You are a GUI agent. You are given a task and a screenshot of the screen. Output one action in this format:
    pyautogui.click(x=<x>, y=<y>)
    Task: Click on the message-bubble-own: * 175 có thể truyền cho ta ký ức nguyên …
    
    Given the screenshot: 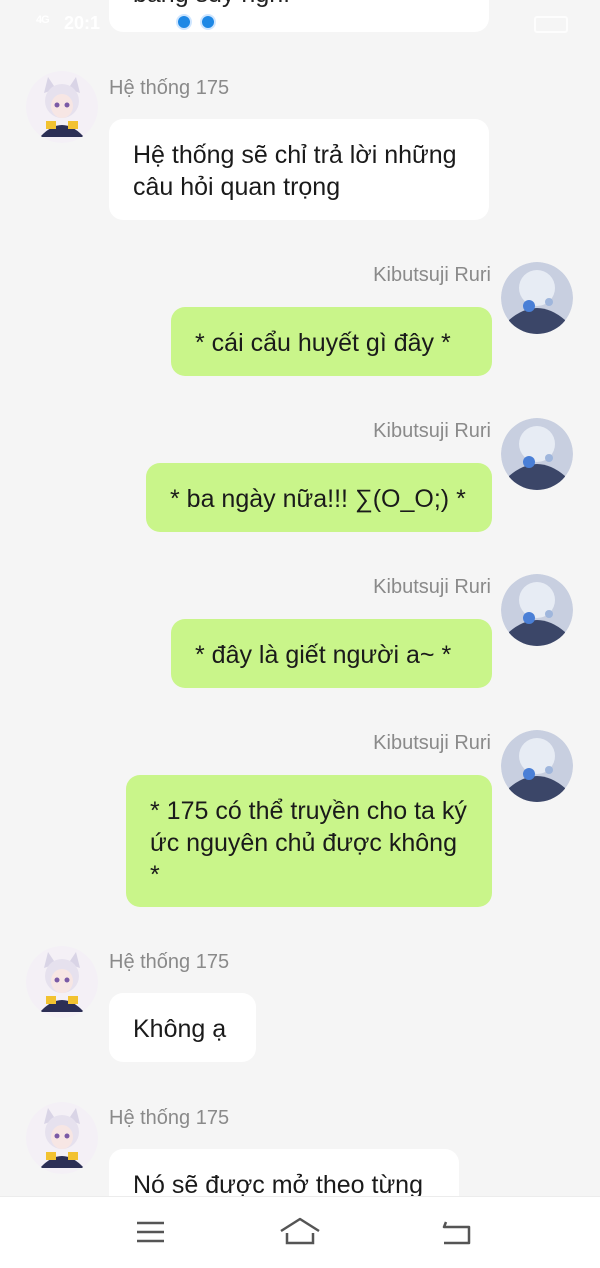 What is the action you would take?
    pyautogui.click(x=309, y=841)
    